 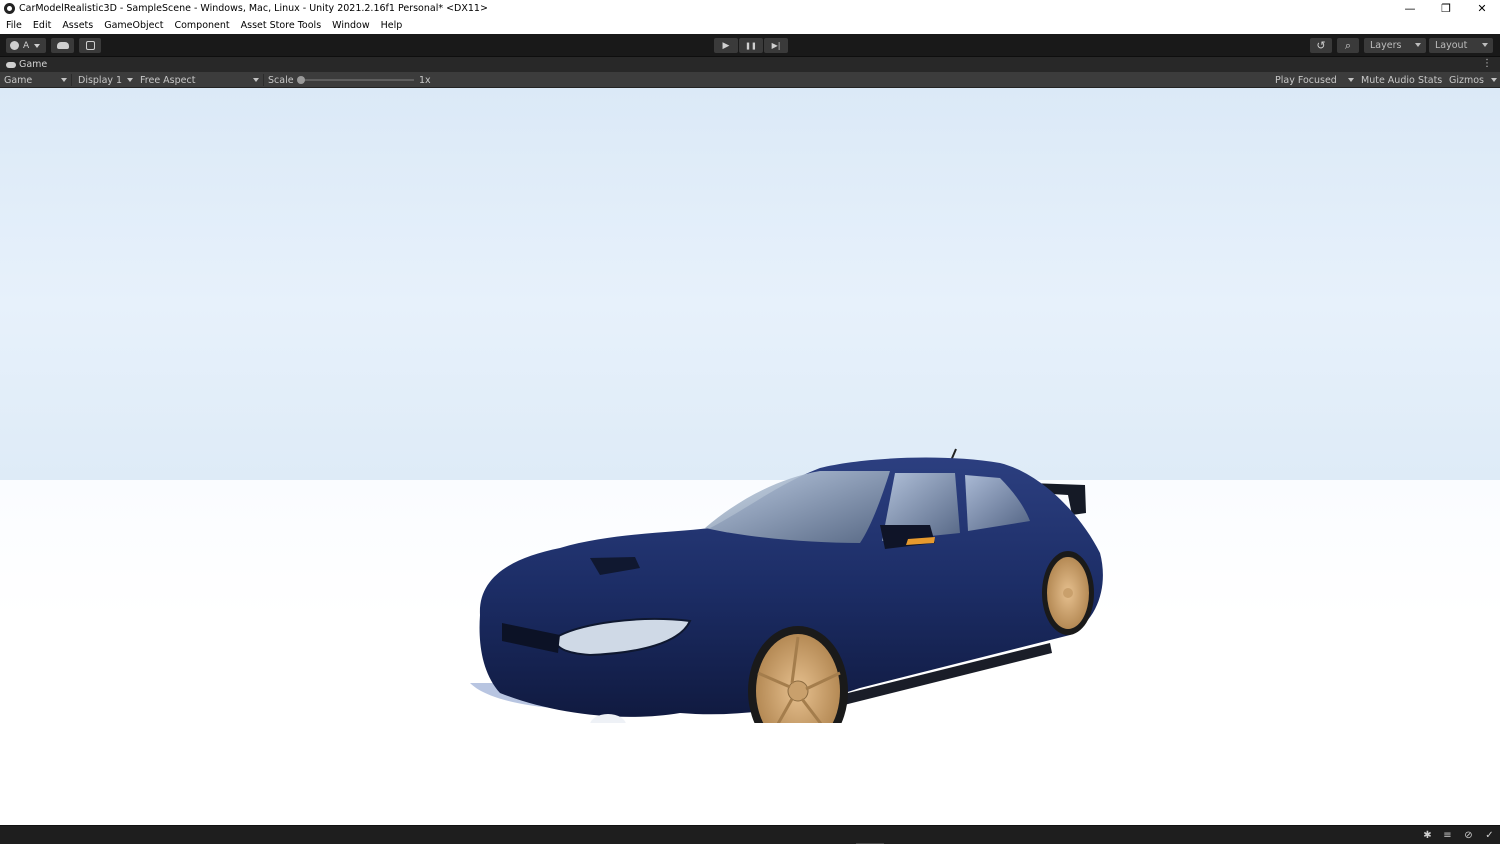 I want to click on menu-window: Window, so click(x=350, y=25).